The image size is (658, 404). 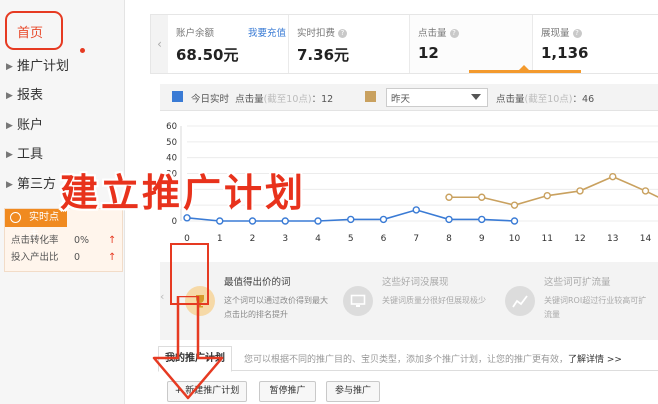 I want to click on tip-title: 这些词可扩流量, so click(x=577, y=282).